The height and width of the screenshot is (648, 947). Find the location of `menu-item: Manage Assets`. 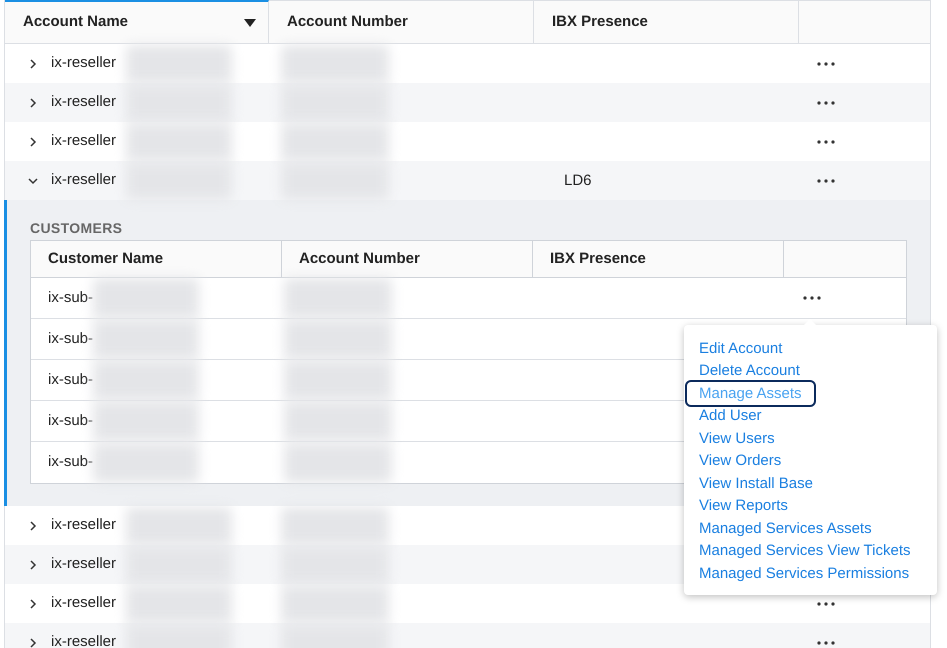

menu-item: Manage Assets is located at coordinates (750, 393).